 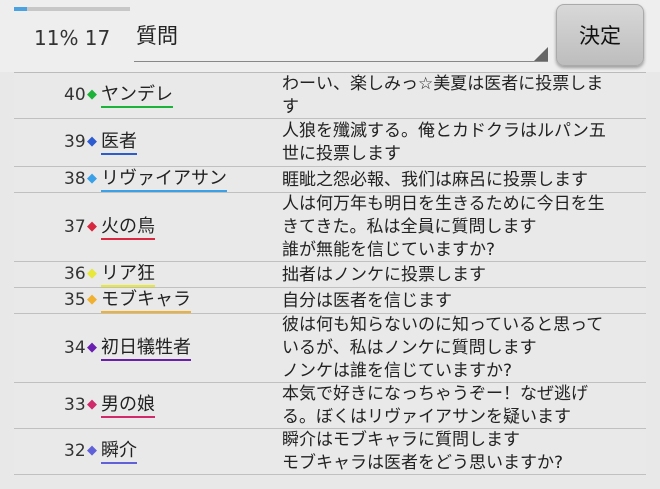 I want to click on player-message: 睚眦之怨必報、我们は麻呂に投票します, so click(x=435, y=179).